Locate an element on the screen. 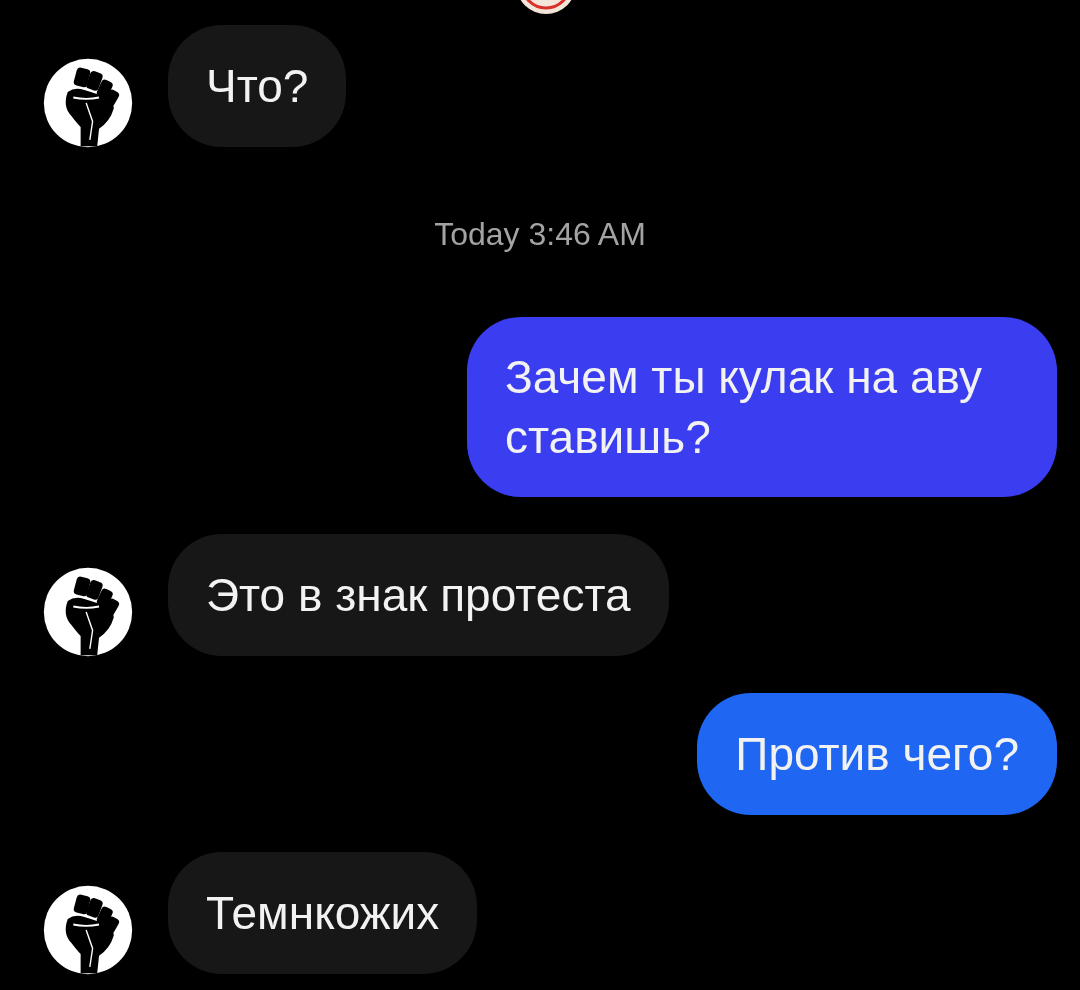  message-bubble: Это в знак протеста is located at coordinates (418, 595).